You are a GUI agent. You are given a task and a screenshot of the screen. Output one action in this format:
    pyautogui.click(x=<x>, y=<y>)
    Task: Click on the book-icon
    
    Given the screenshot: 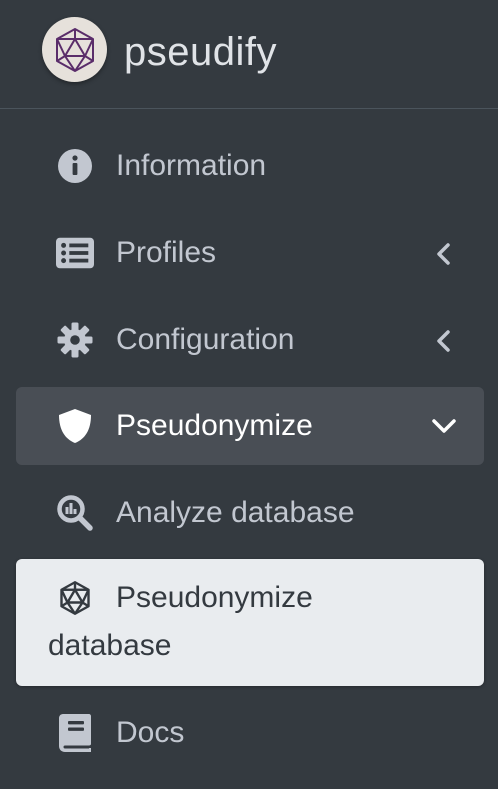 What is the action you would take?
    pyautogui.click(x=75, y=733)
    